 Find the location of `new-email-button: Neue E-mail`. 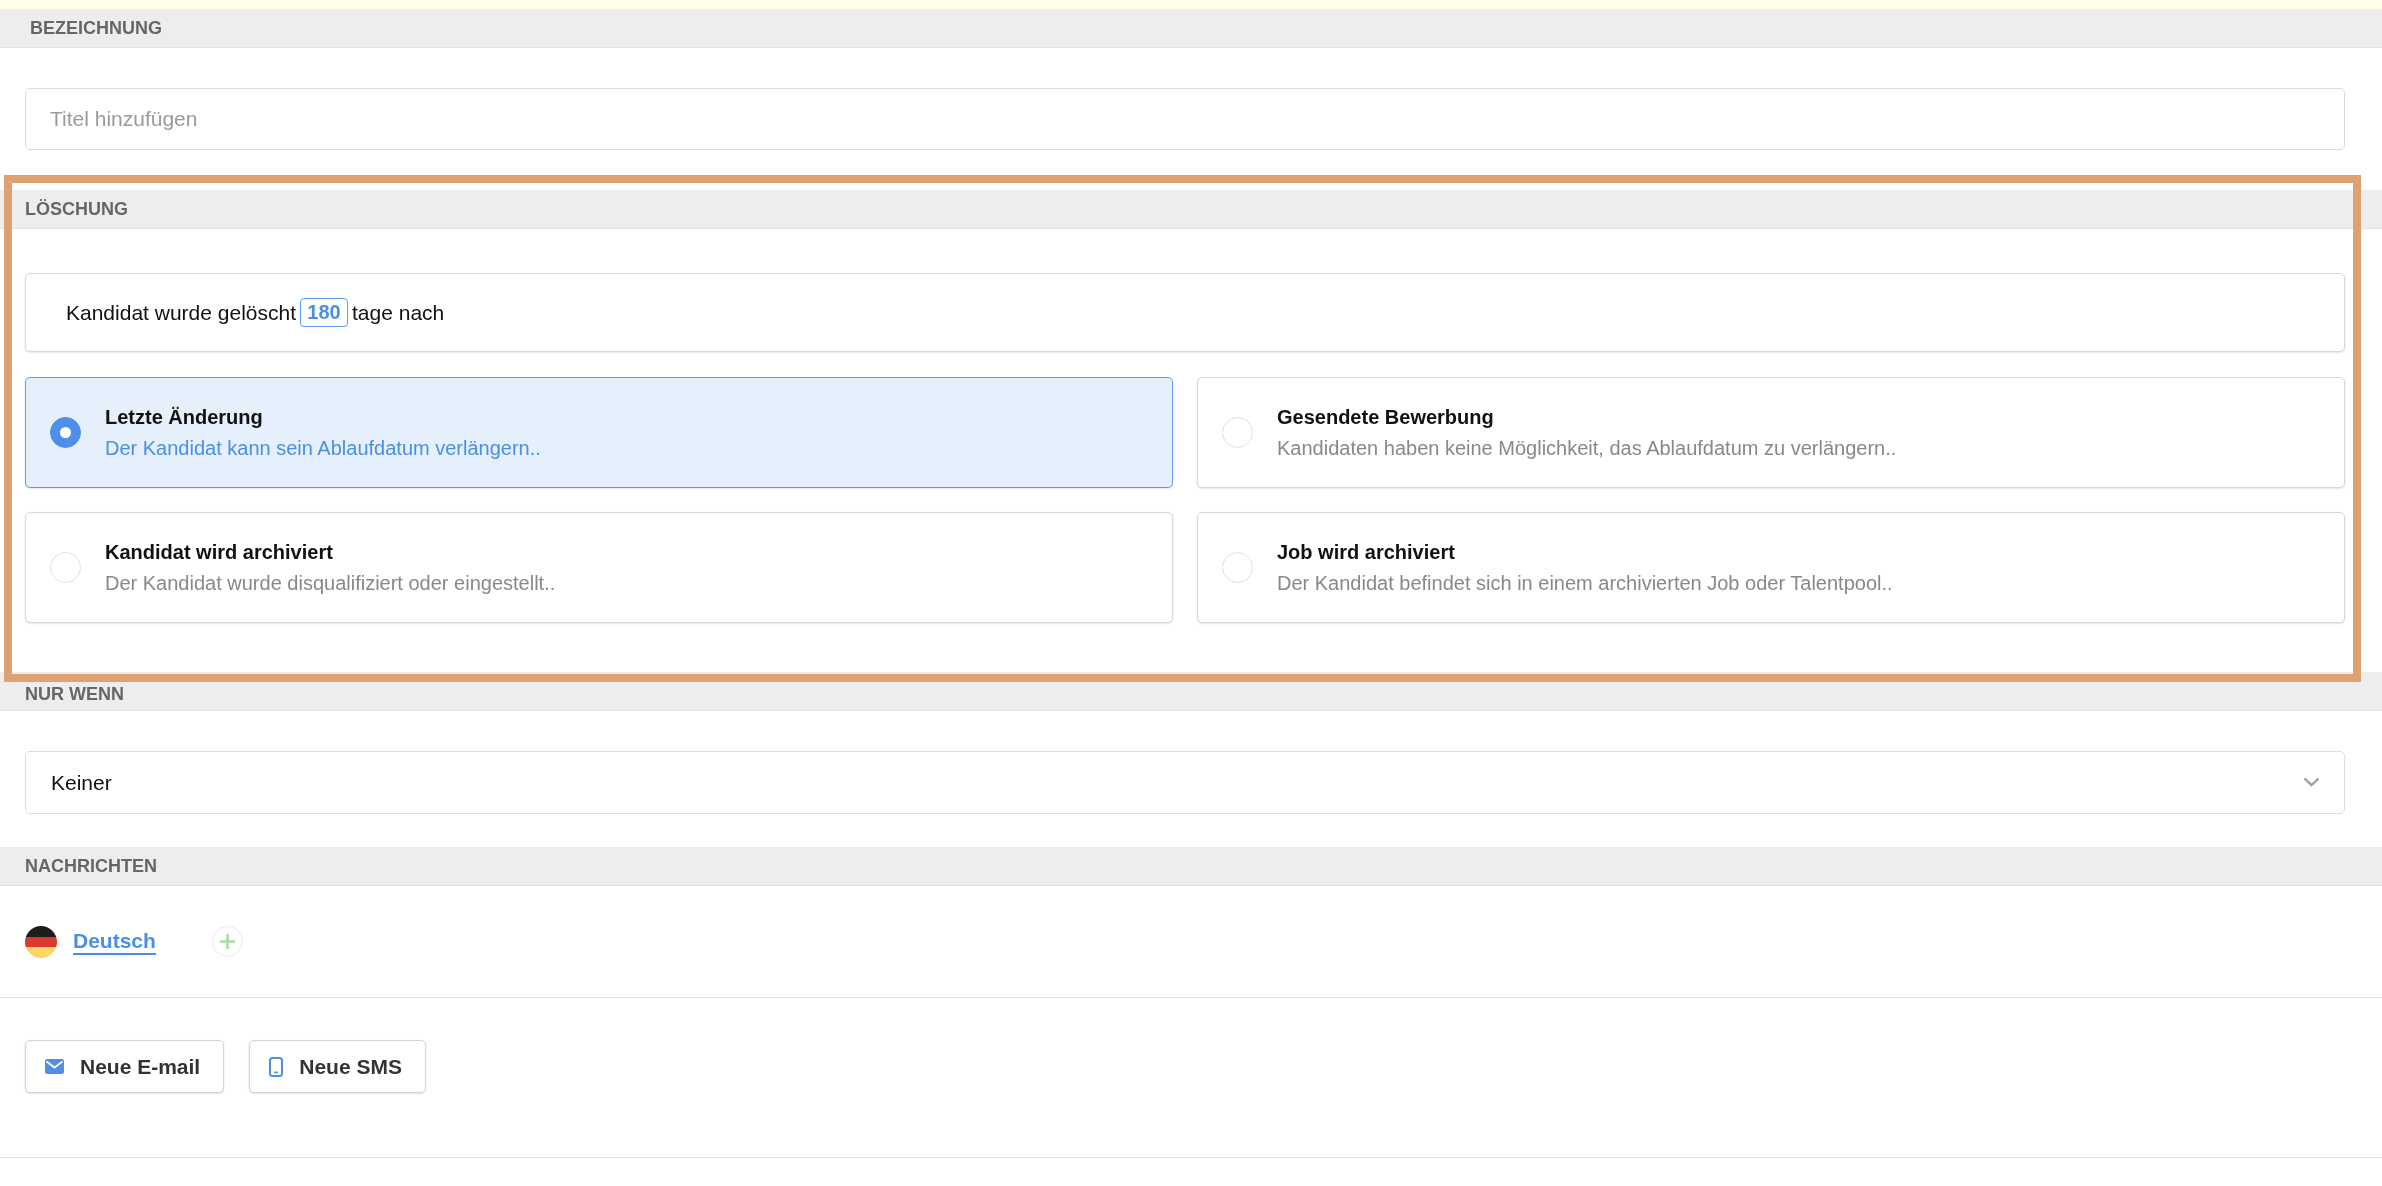

new-email-button: Neue E-mail is located at coordinates (125, 1066).